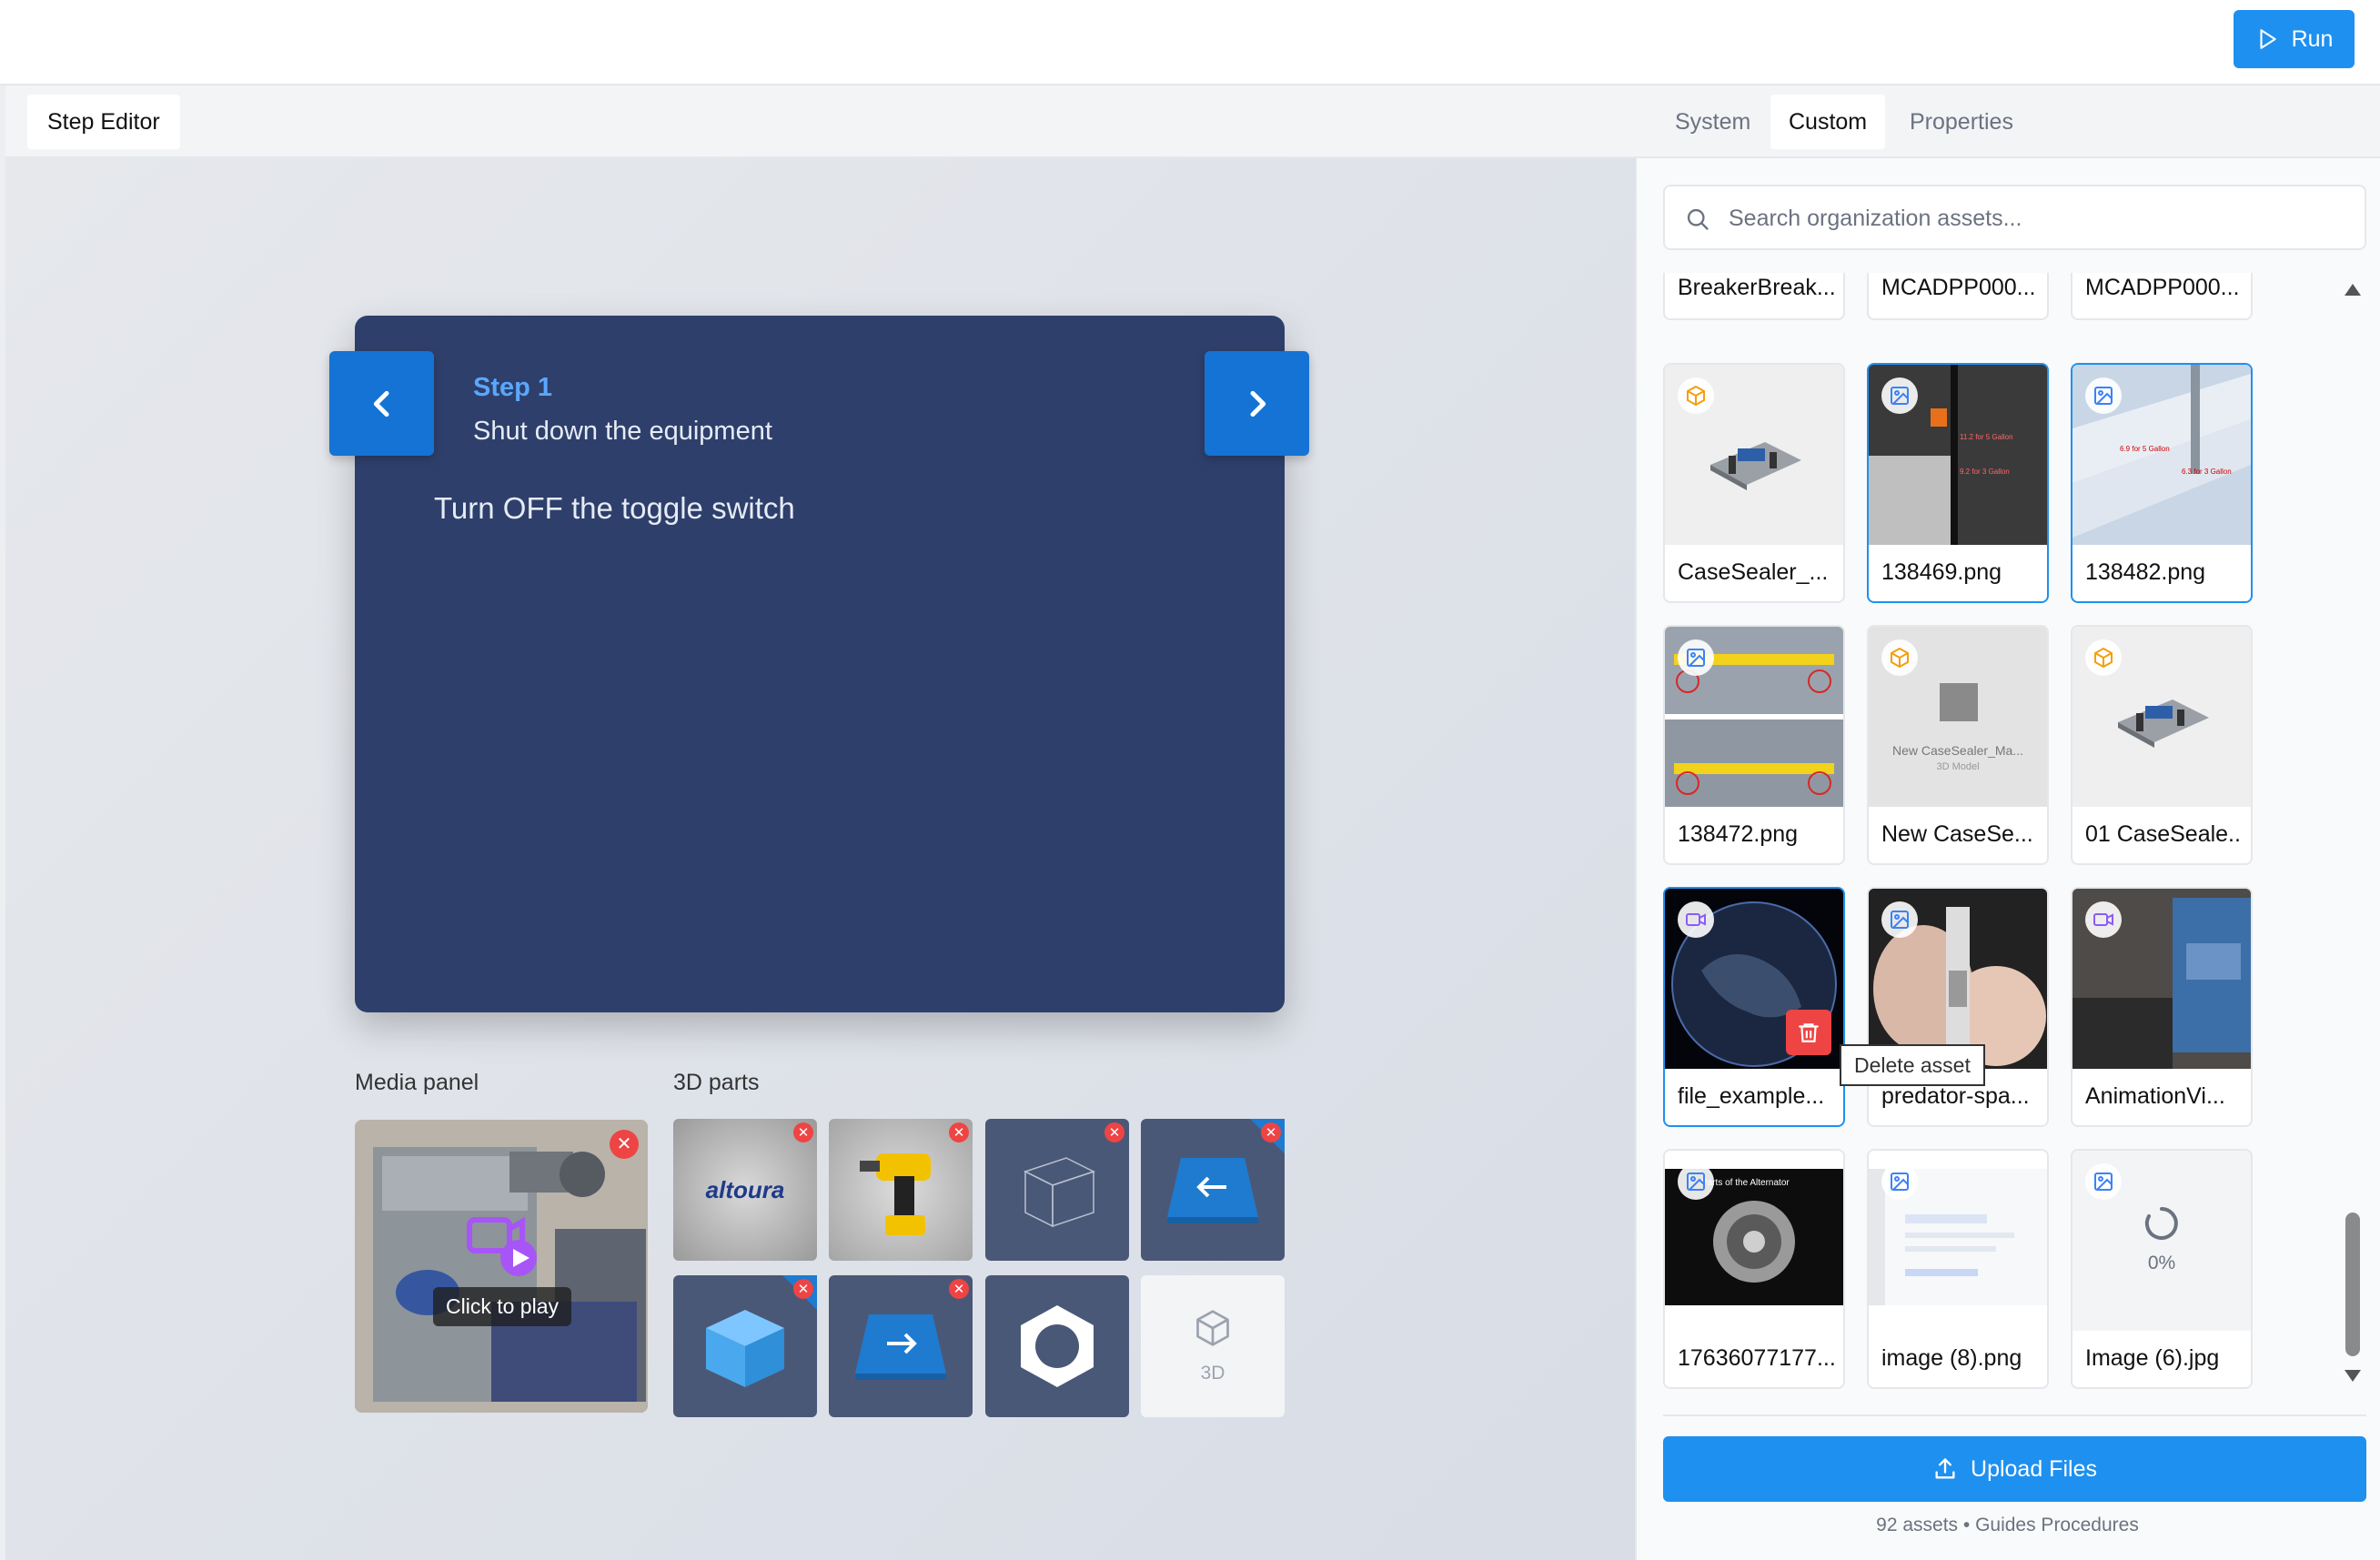 This screenshot has width=2380, height=1560. Describe the element at coordinates (1828, 122) in the screenshot. I see `tab-custom: Custom` at that location.